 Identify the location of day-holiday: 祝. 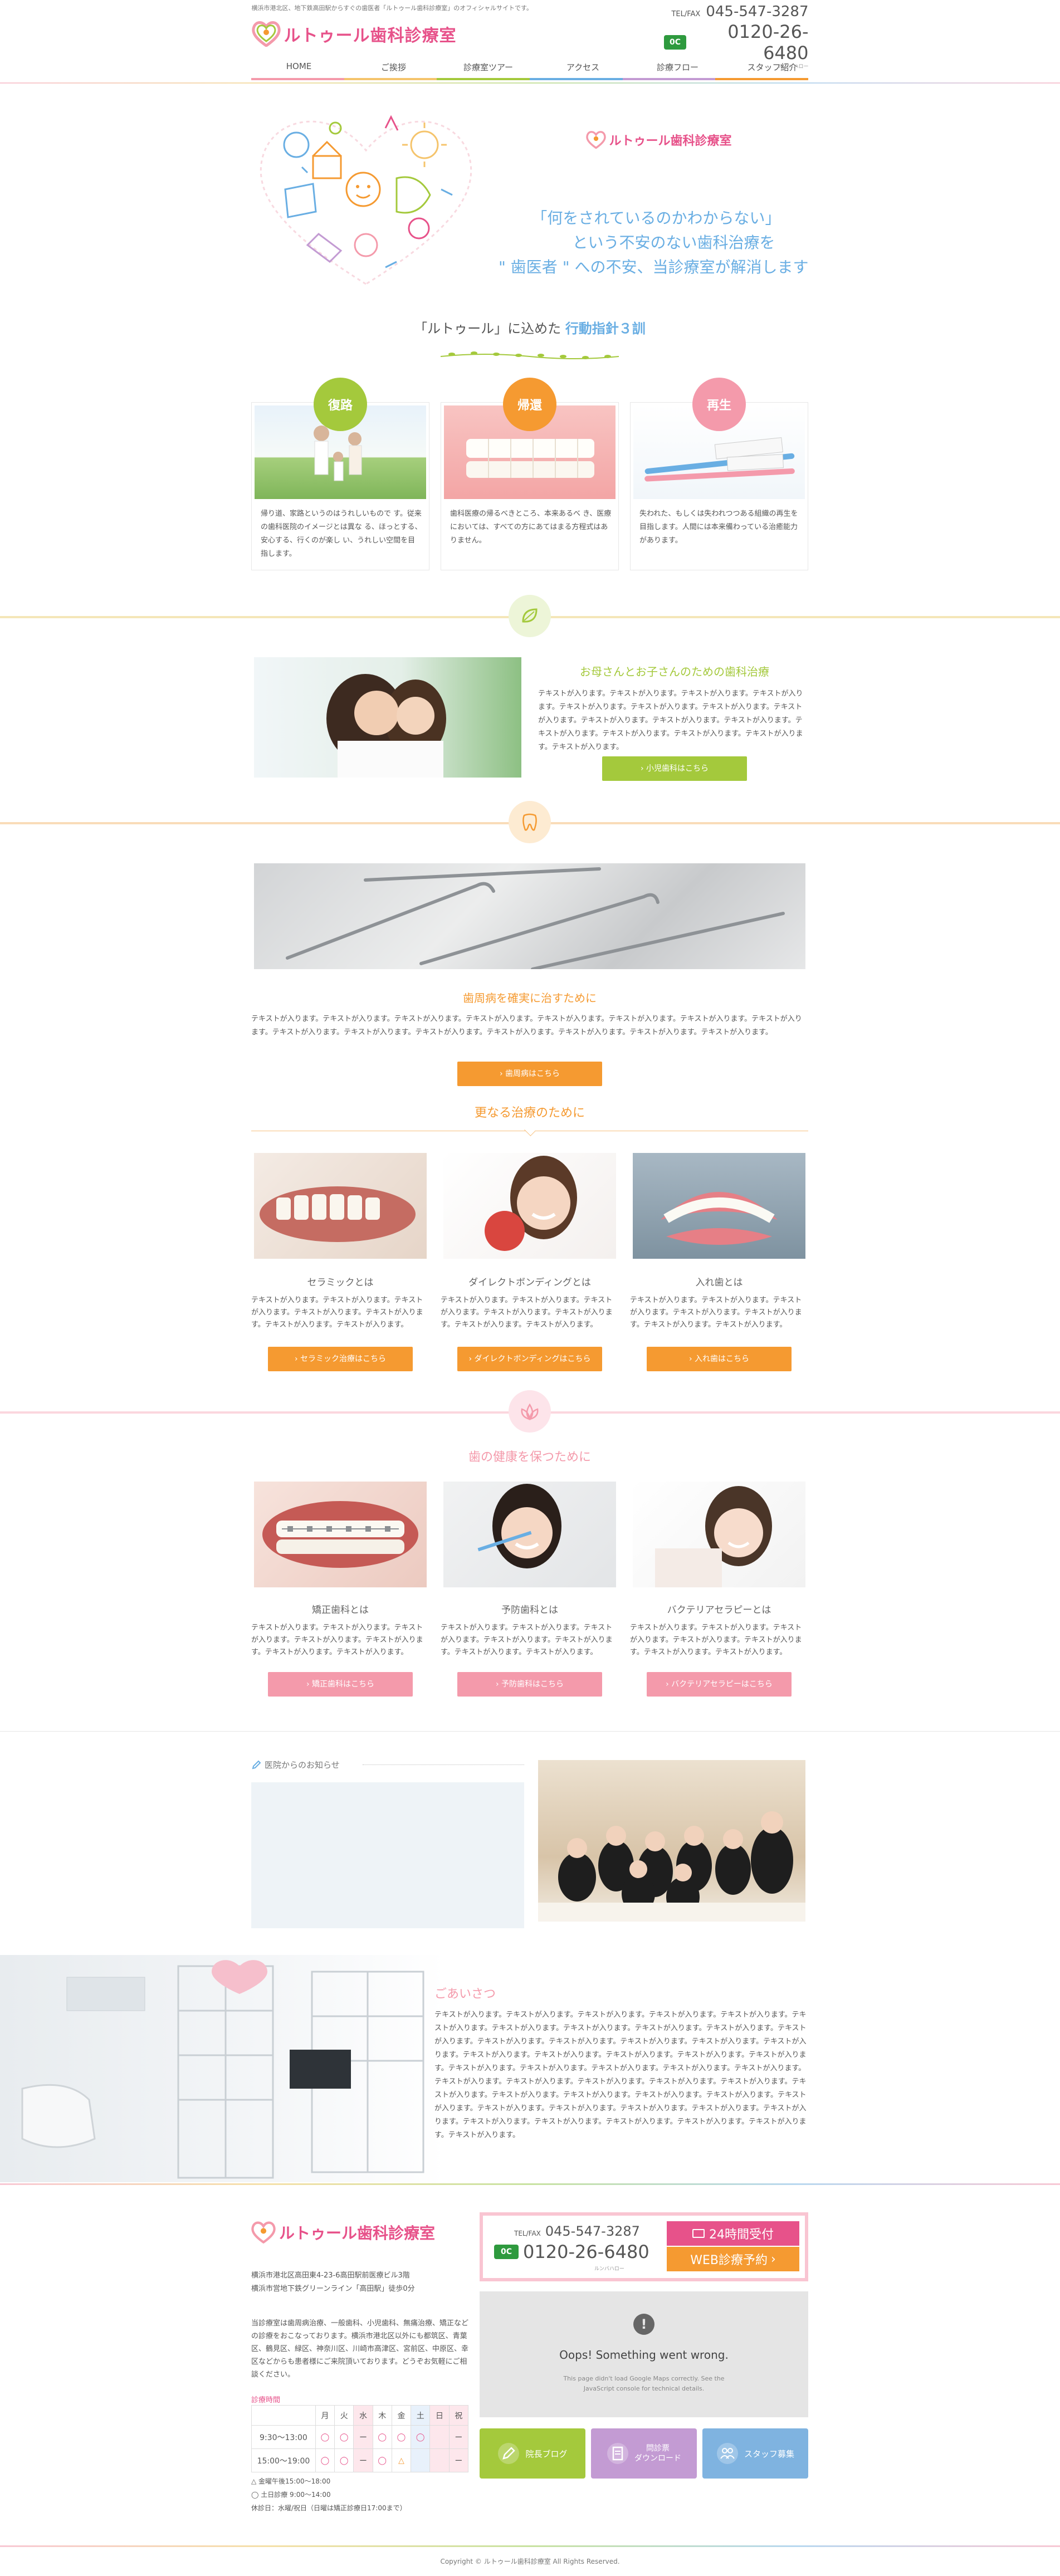
(458, 2415).